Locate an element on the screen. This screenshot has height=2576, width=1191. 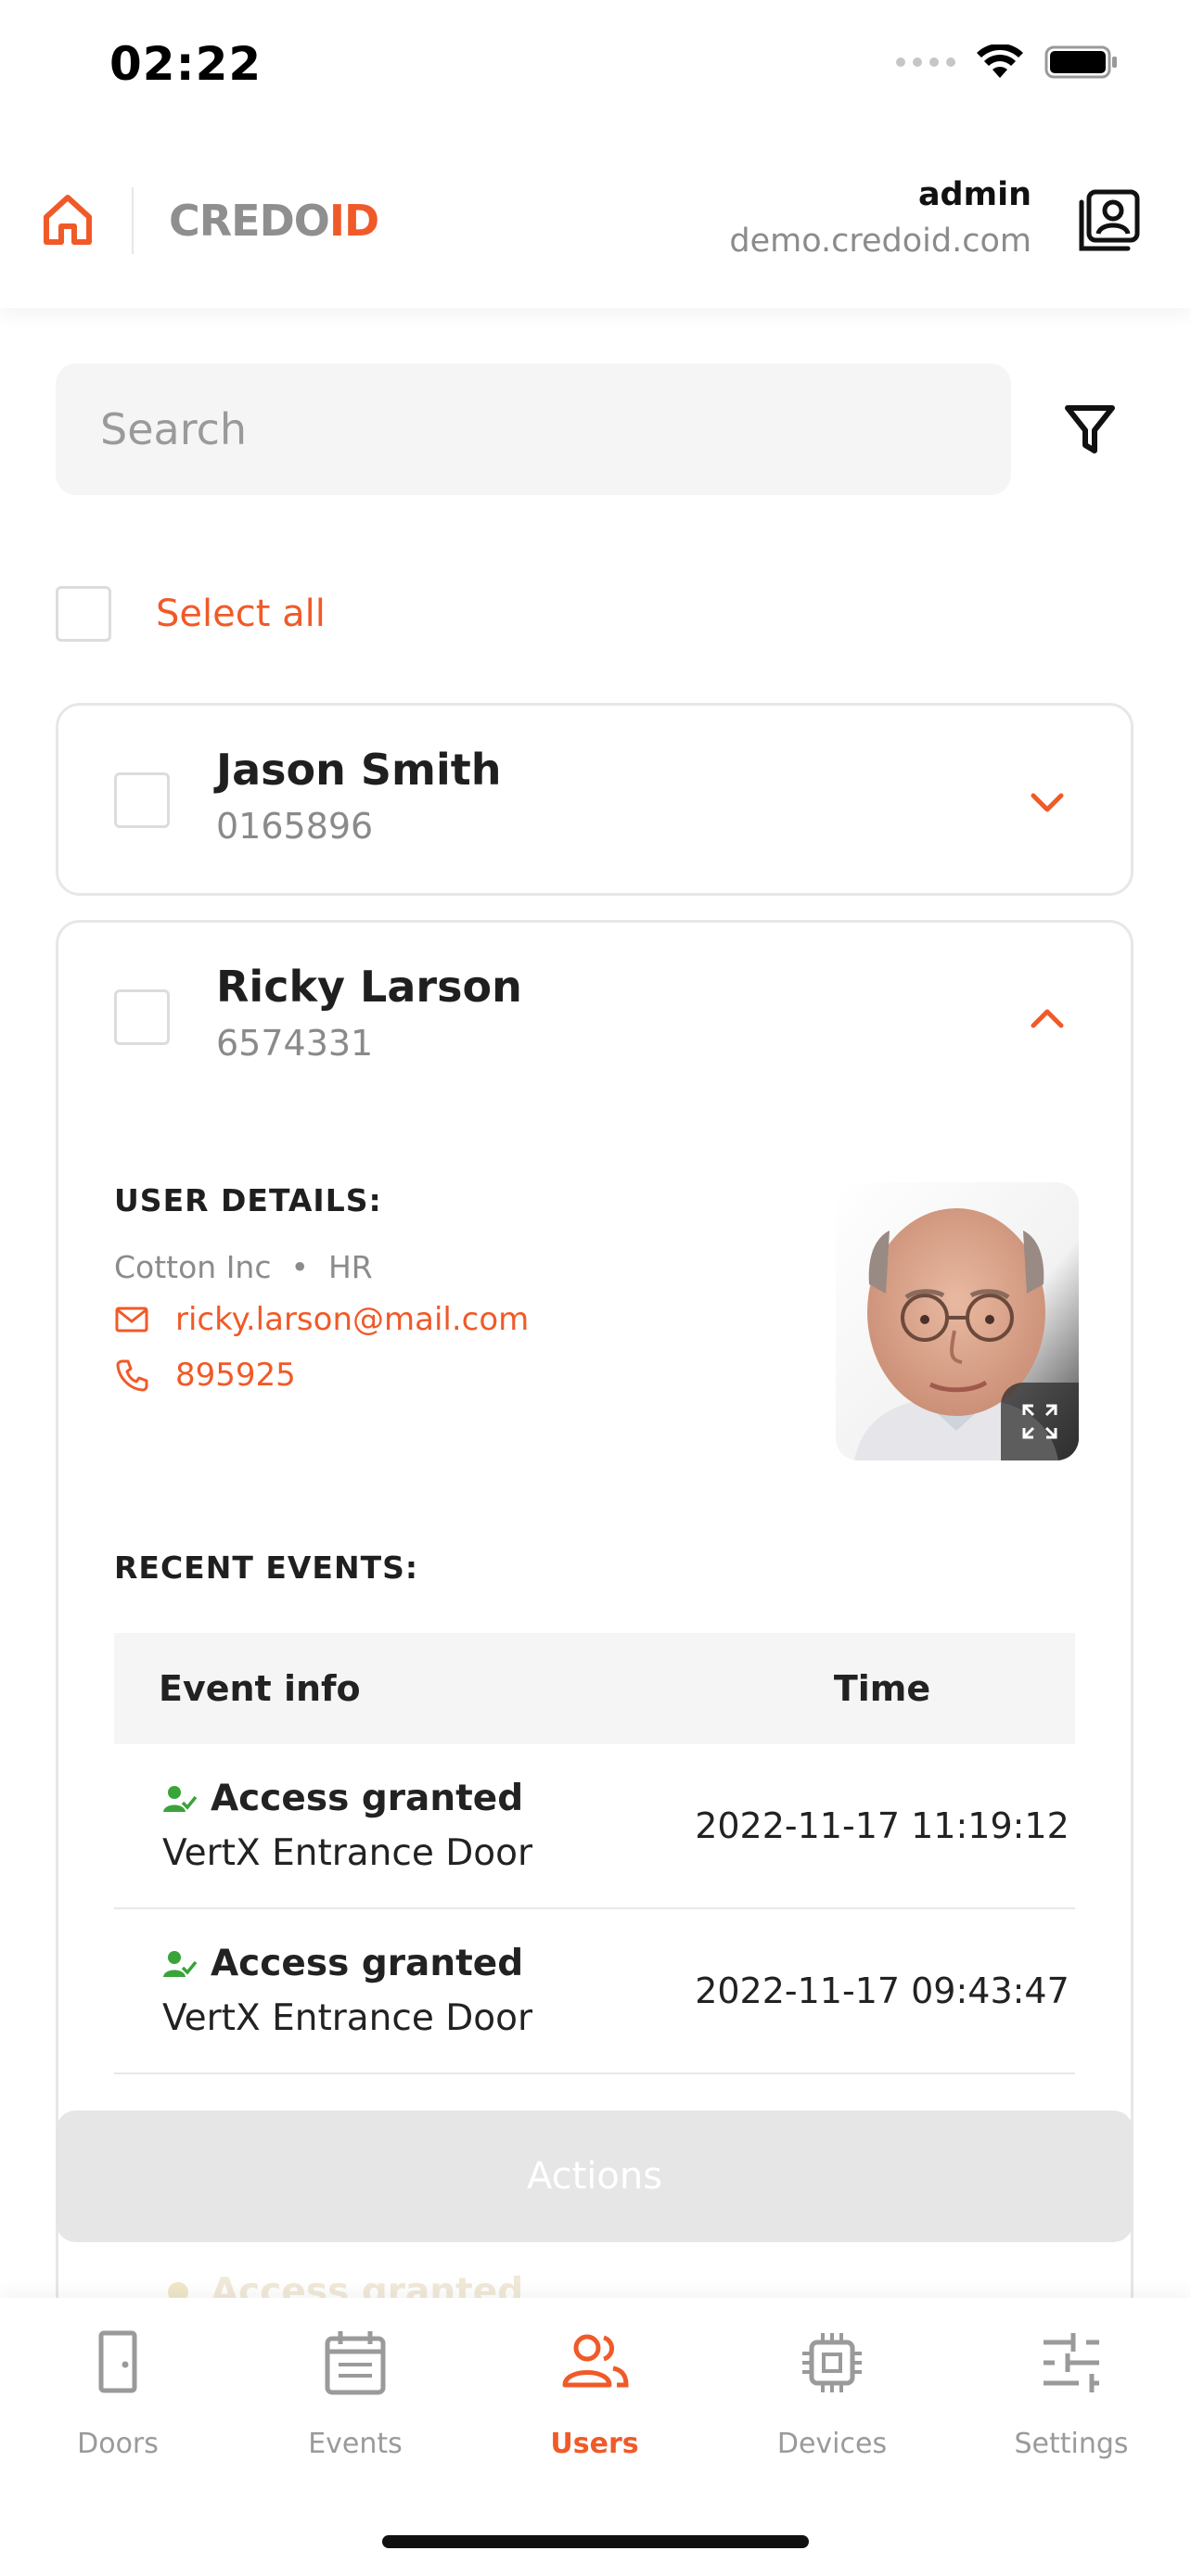
tab-label: Users is located at coordinates (594, 2444).